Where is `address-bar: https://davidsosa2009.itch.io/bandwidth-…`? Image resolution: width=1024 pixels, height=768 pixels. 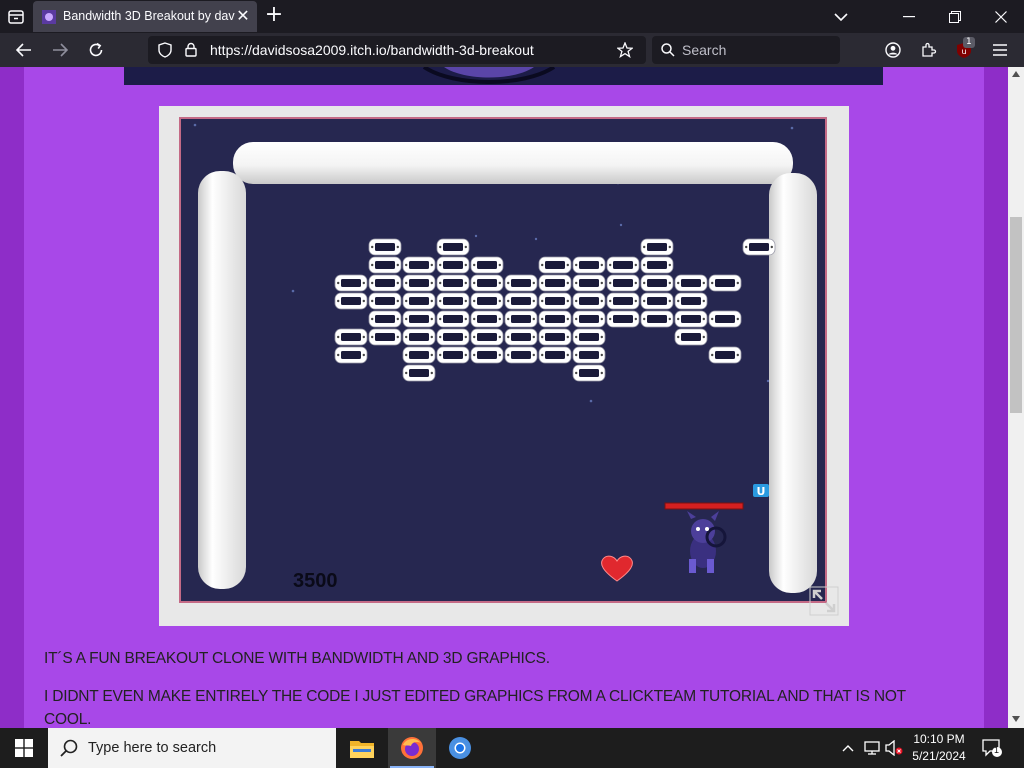 address-bar: https://davidsosa2009.itch.io/bandwidth-… is located at coordinates (397, 50).